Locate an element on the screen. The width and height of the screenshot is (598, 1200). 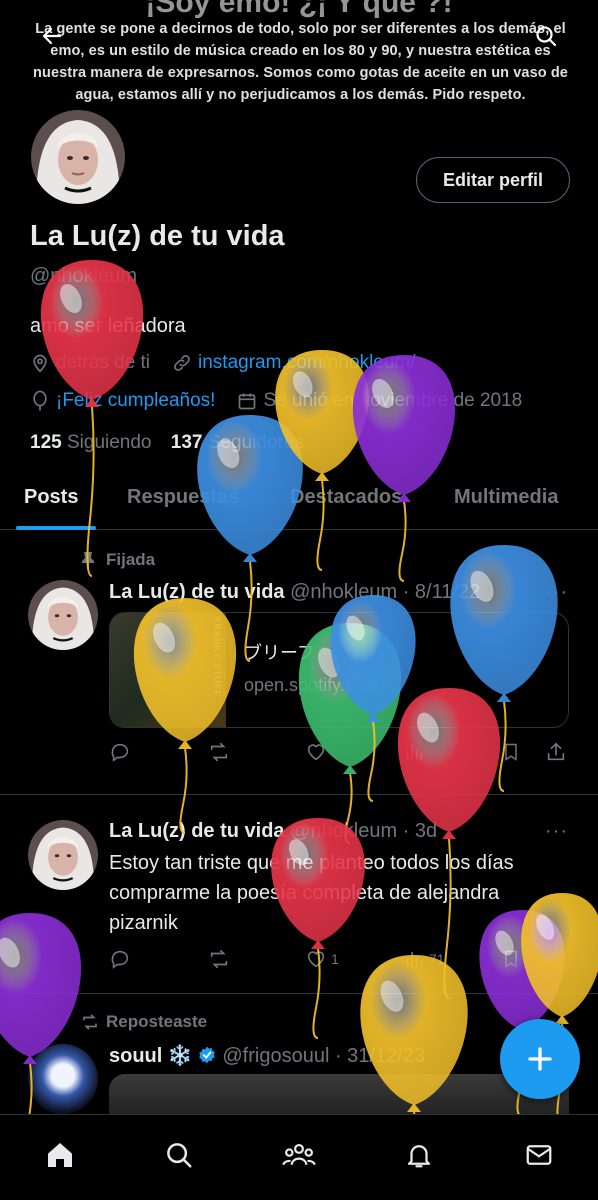
banner-headline: ¡Soy emo! ¿¡ Y qué ?! is located at coordinates (299, 9).